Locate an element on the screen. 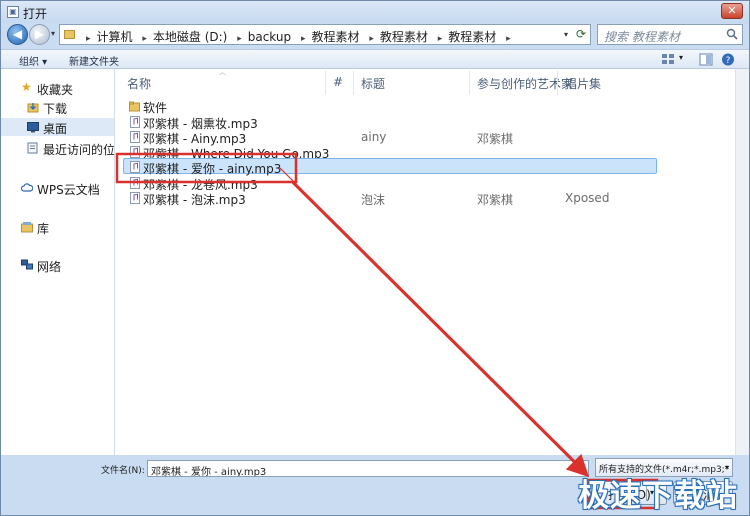  network-icon is located at coordinates (27, 264).